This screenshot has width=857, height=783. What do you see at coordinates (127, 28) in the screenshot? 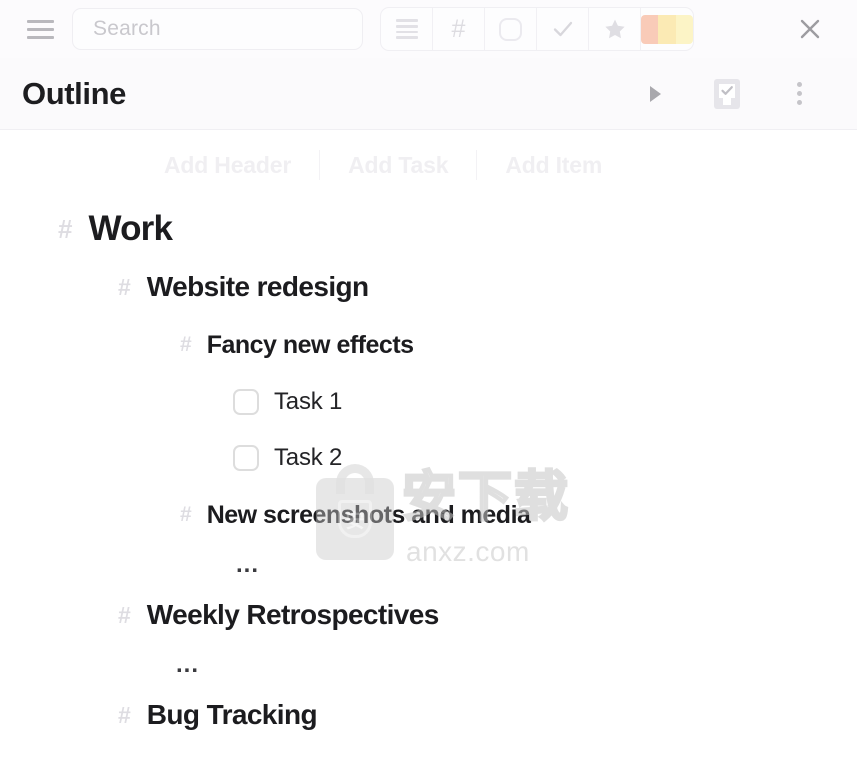
I see `search-placeholder: Search` at bounding box center [127, 28].